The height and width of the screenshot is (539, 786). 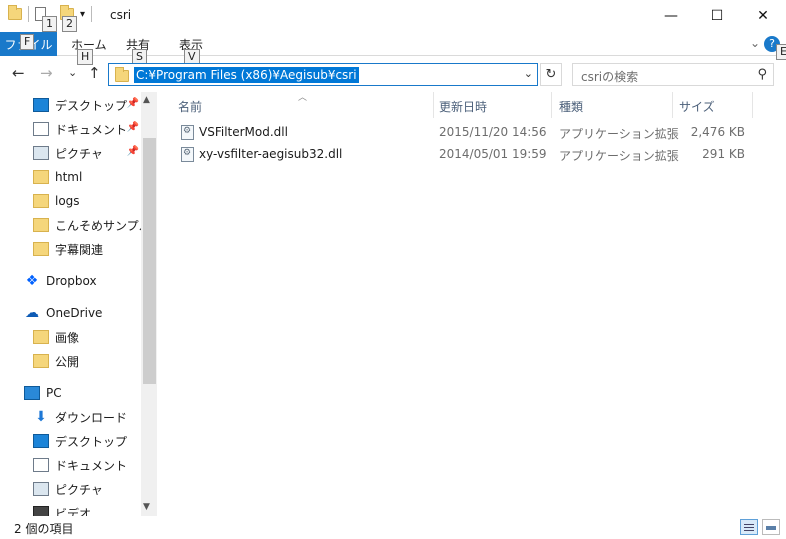 What do you see at coordinates (49, 24) in the screenshot?
I see `keytip-1: 1` at bounding box center [49, 24].